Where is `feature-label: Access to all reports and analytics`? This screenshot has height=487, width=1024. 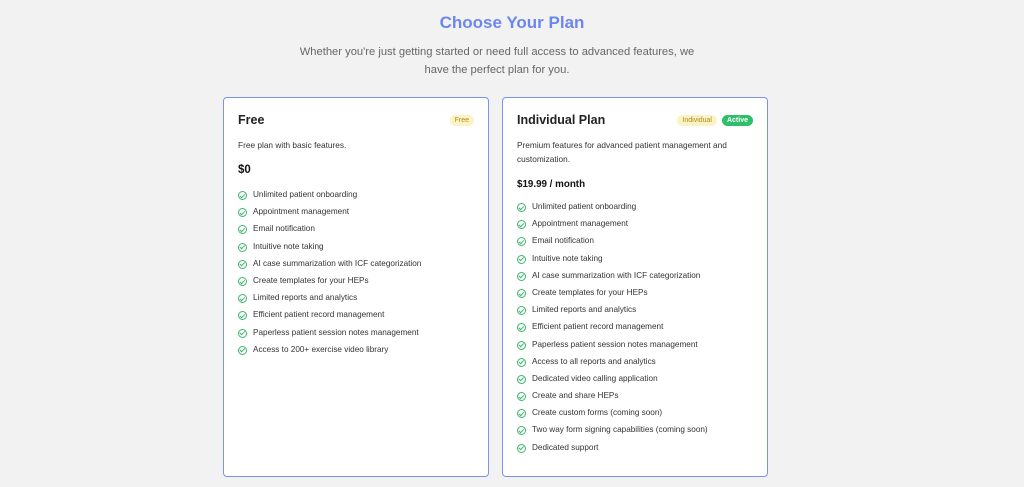
feature-label: Access to all reports and analytics is located at coordinates (594, 361).